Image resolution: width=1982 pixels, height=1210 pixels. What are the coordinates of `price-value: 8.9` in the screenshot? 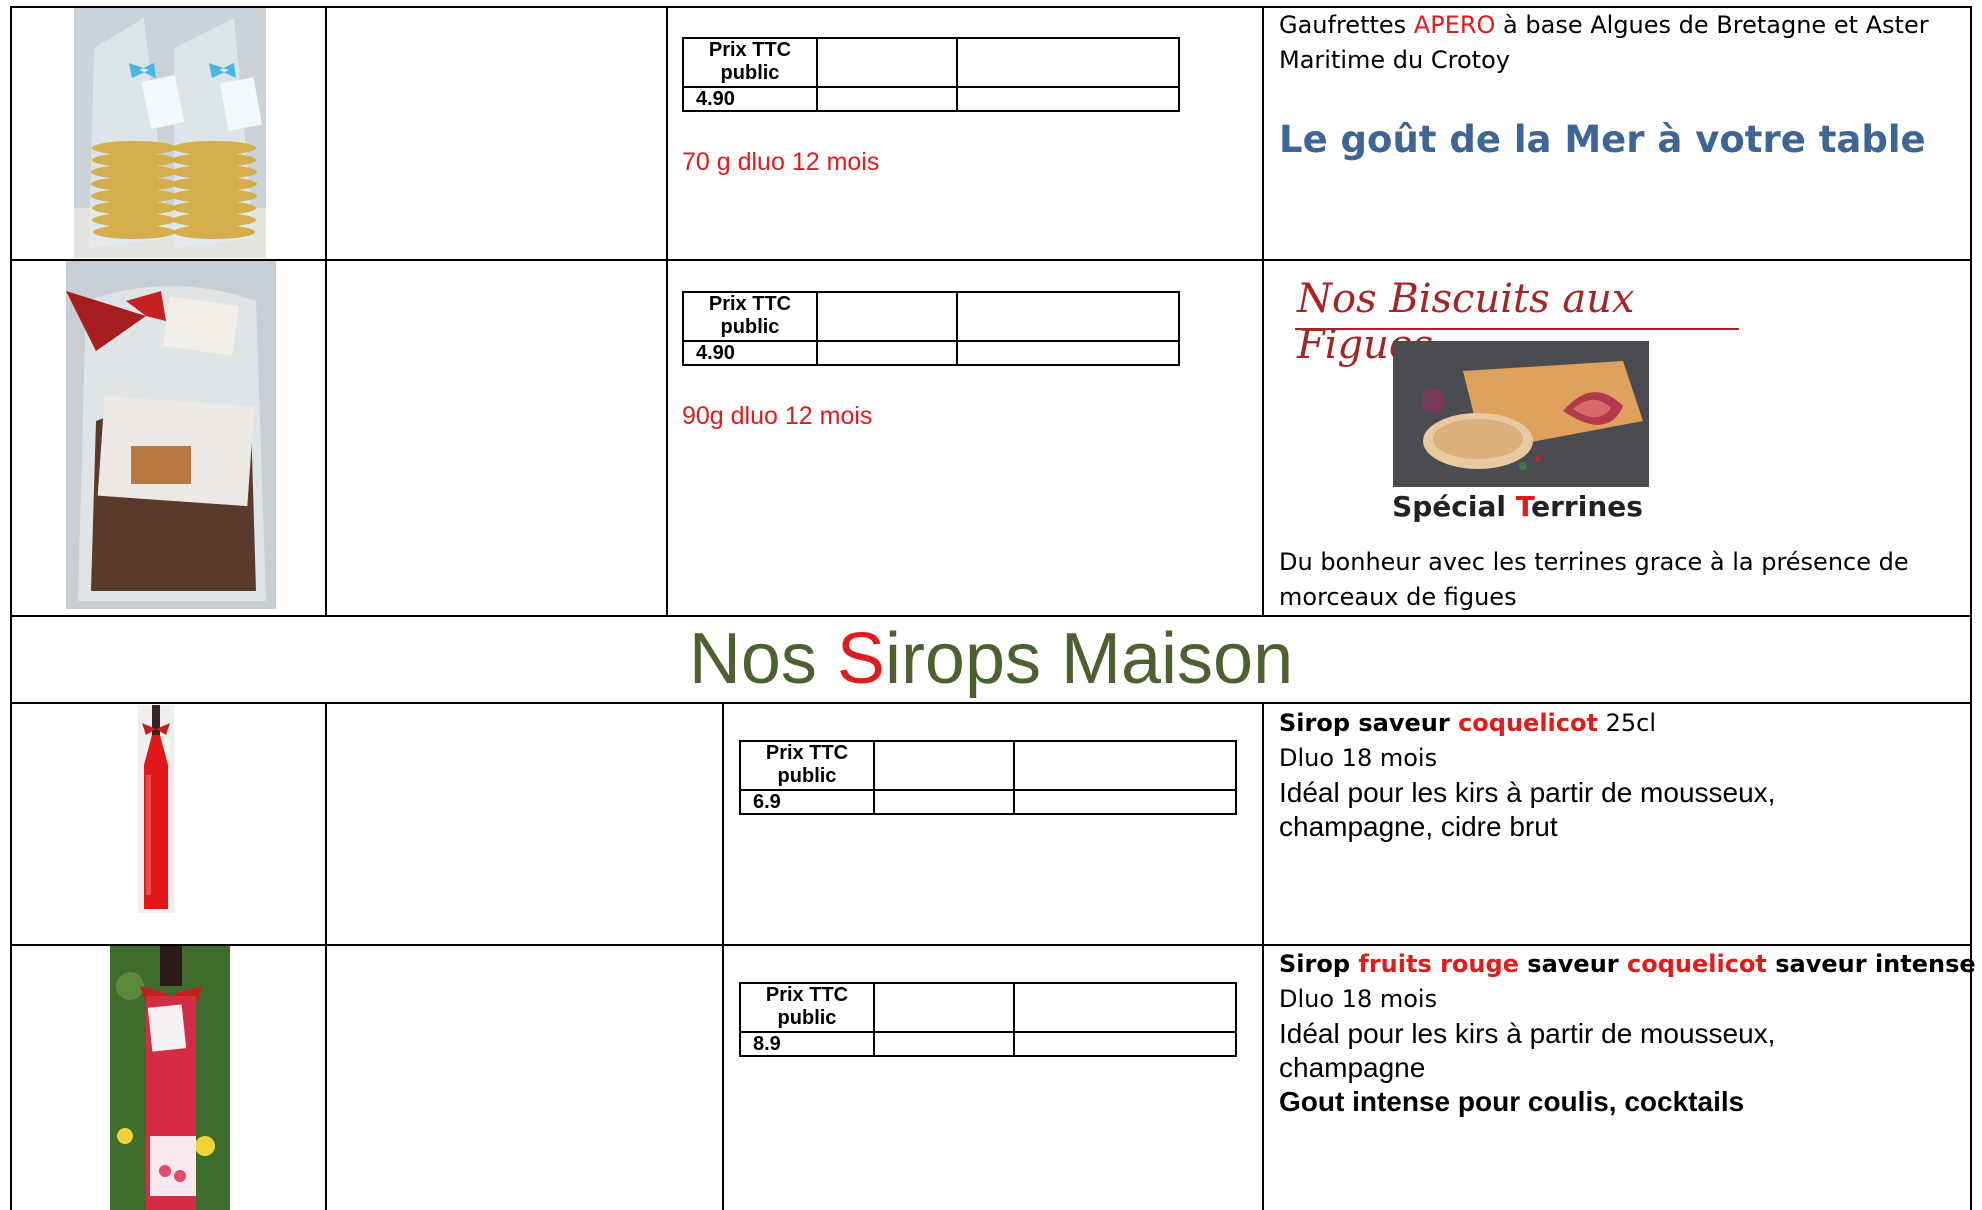 It's located at (767, 1044).